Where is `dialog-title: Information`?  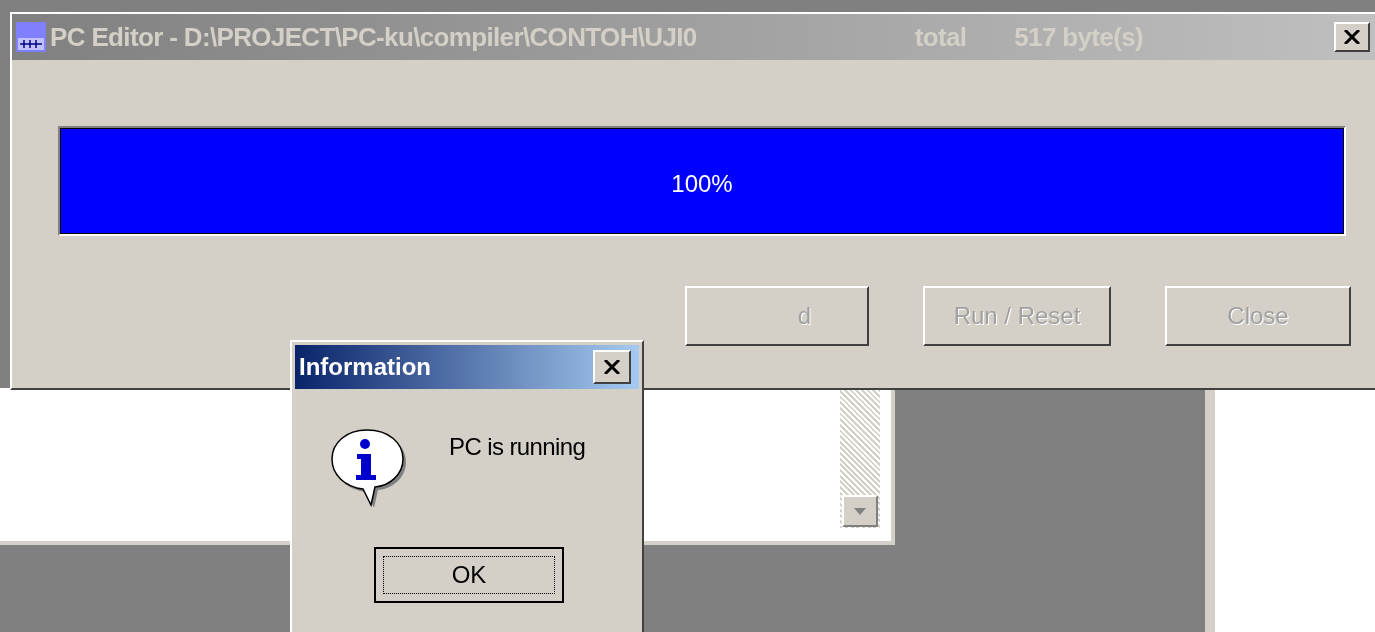
dialog-title: Information is located at coordinates (365, 367).